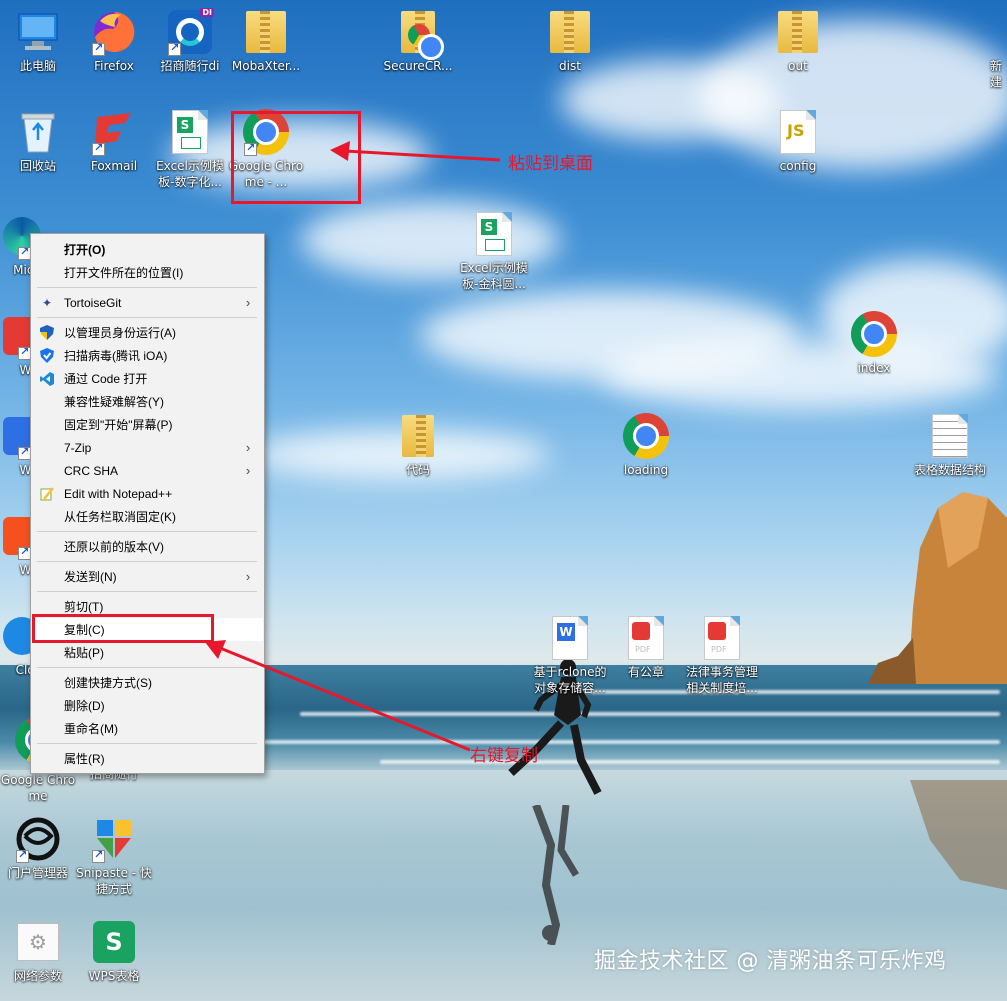 Image resolution: width=1007 pixels, height=1001 pixels. I want to click on desktop-icon-this-pc: 此电脑, so click(38, 41).